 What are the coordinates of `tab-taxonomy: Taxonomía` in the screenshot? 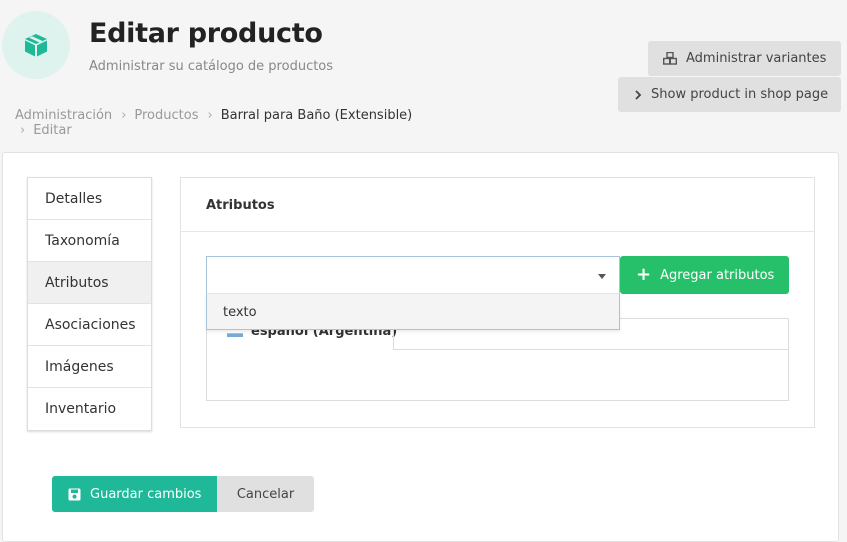 It's located at (89, 241).